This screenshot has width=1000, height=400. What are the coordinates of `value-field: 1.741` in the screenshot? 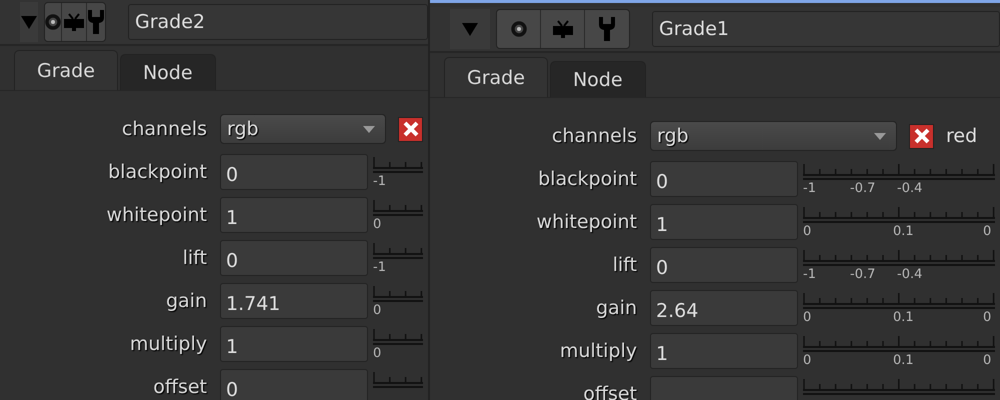 It's located at (294, 301).